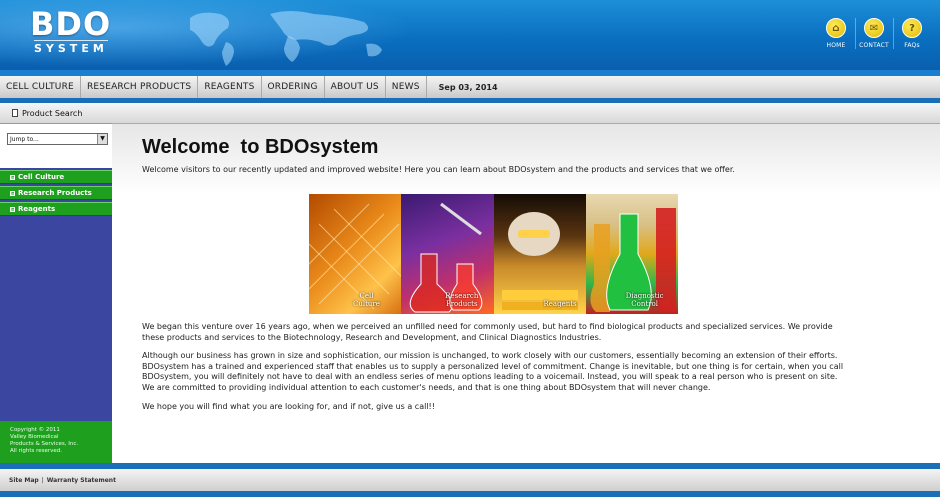 This screenshot has height=497, width=940. What do you see at coordinates (286, 38) in the screenshot?
I see `world-map-graphic` at bounding box center [286, 38].